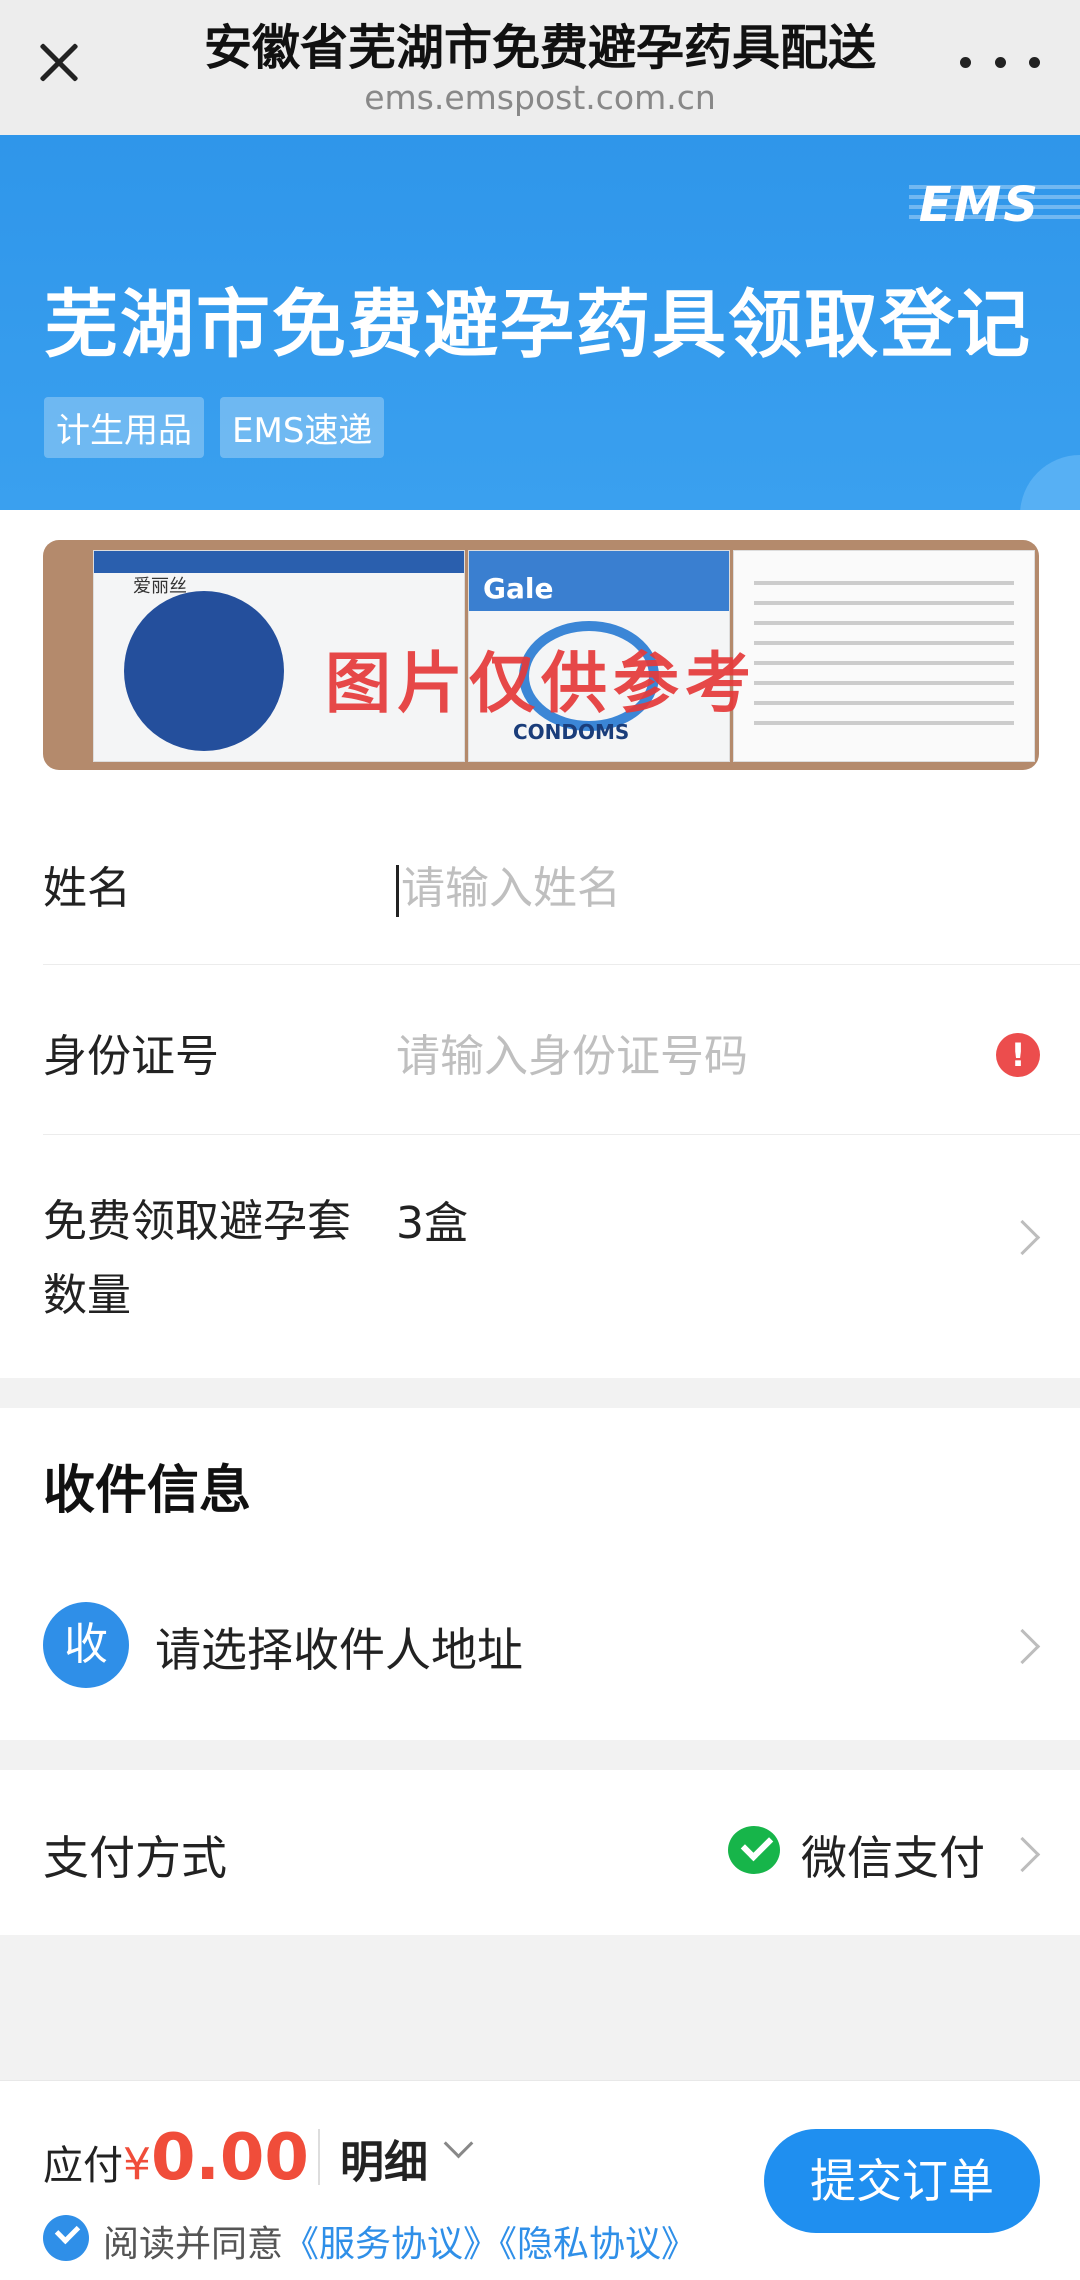 This screenshot has height=2280, width=1080. Describe the element at coordinates (60, 62) in the screenshot. I see `close-icon` at that location.